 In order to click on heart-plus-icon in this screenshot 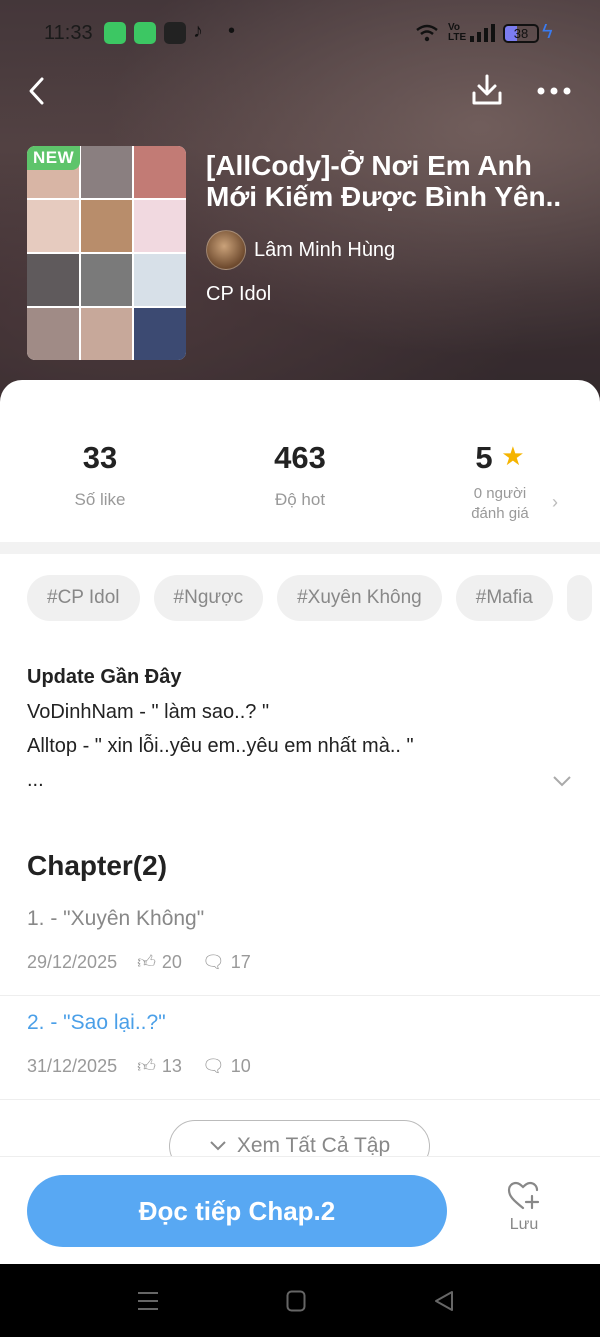, I will do `click(523, 1195)`.